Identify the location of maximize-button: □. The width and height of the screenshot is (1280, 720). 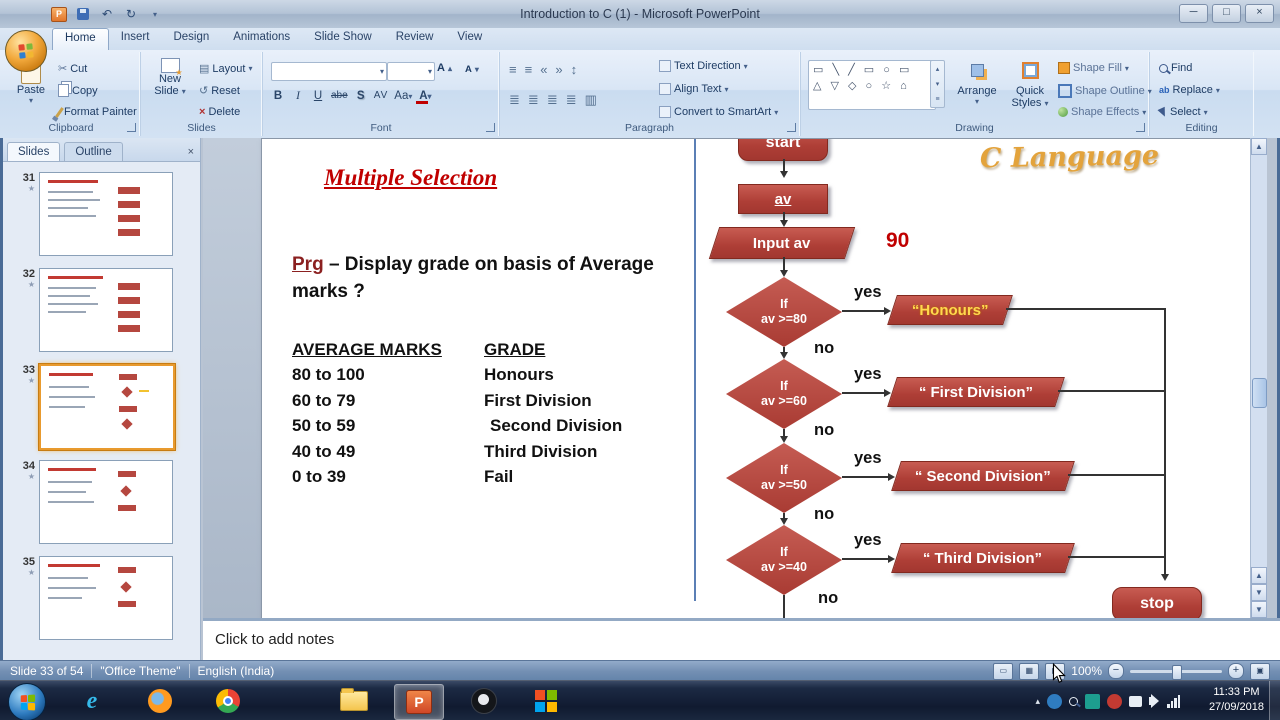
(1226, 13).